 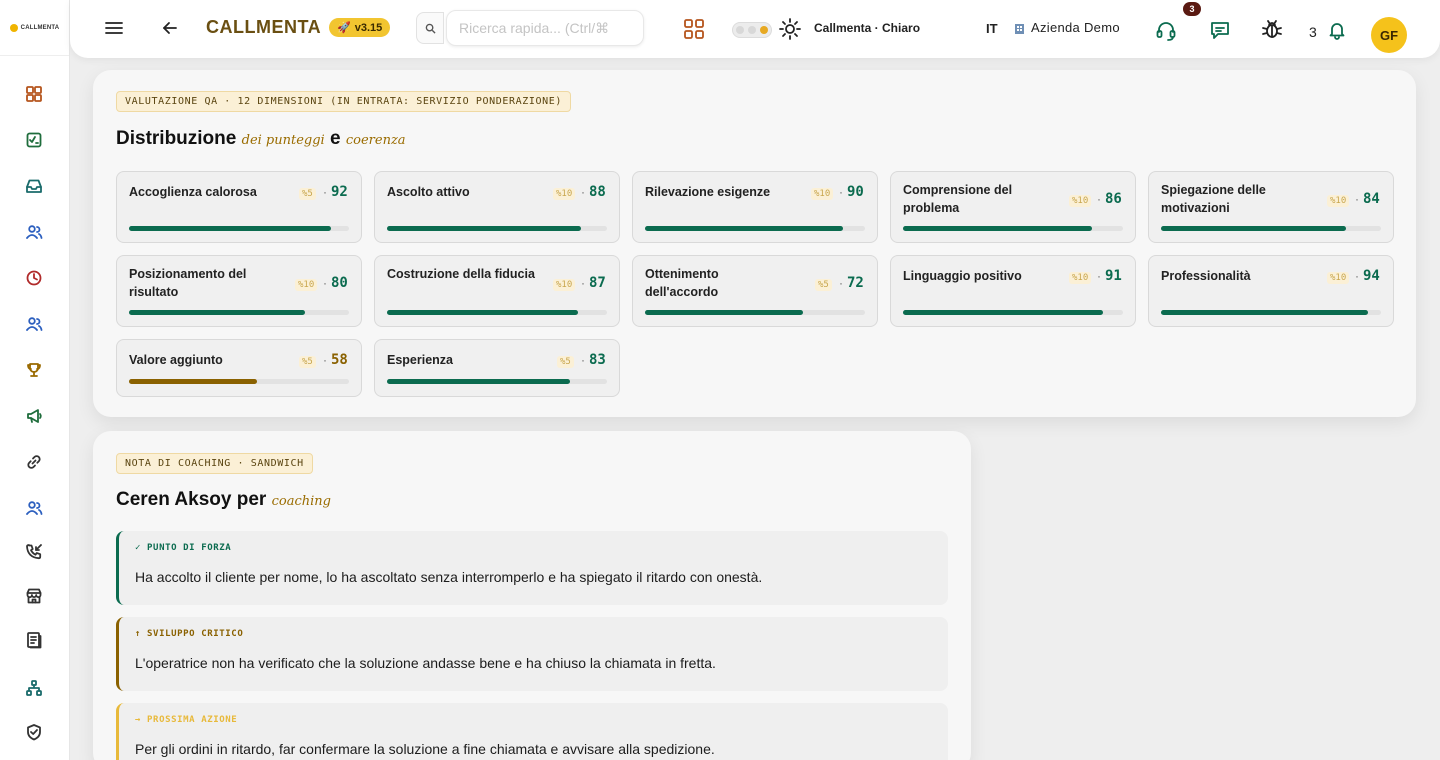 What do you see at coordinates (1272, 29) in the screenshot?
I see `bug-report-button` at bounding box center [1272, 29].